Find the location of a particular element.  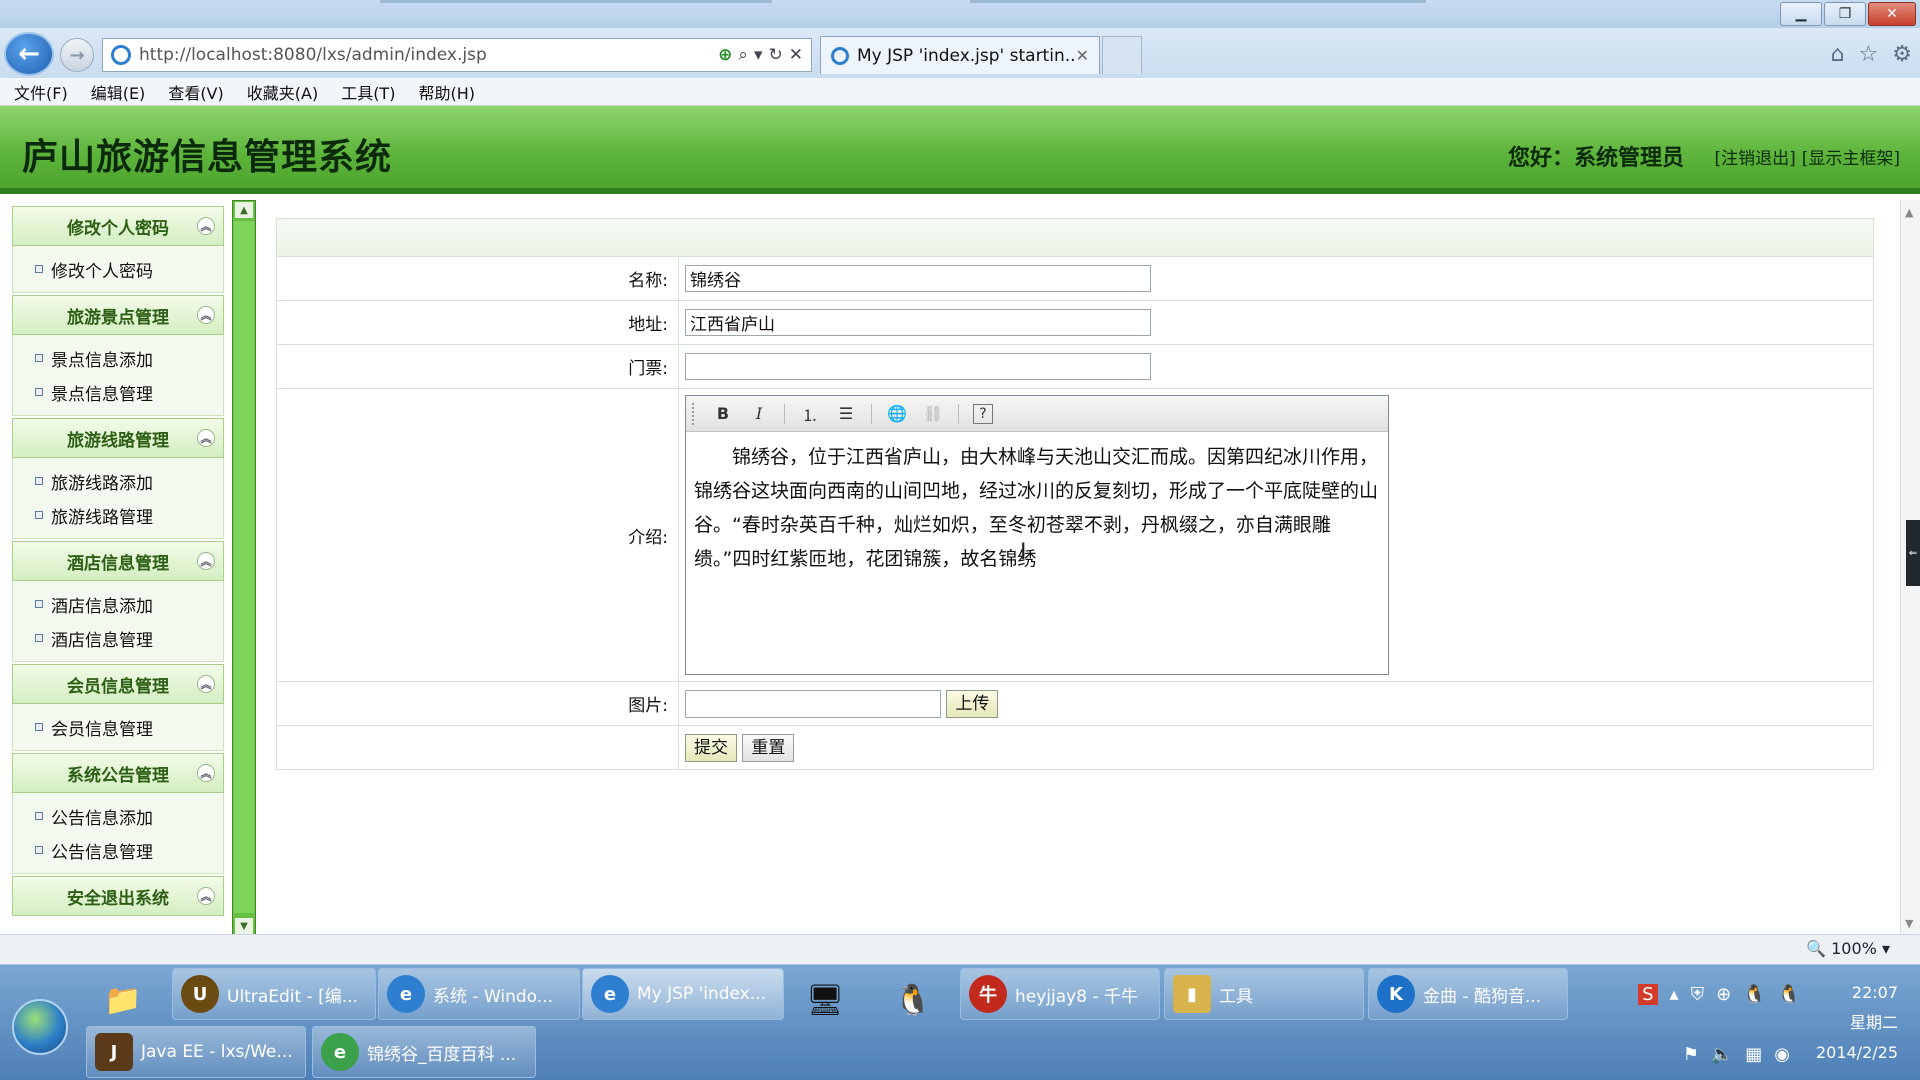

upload-button: 上传 is located at coordinates (972, 703).